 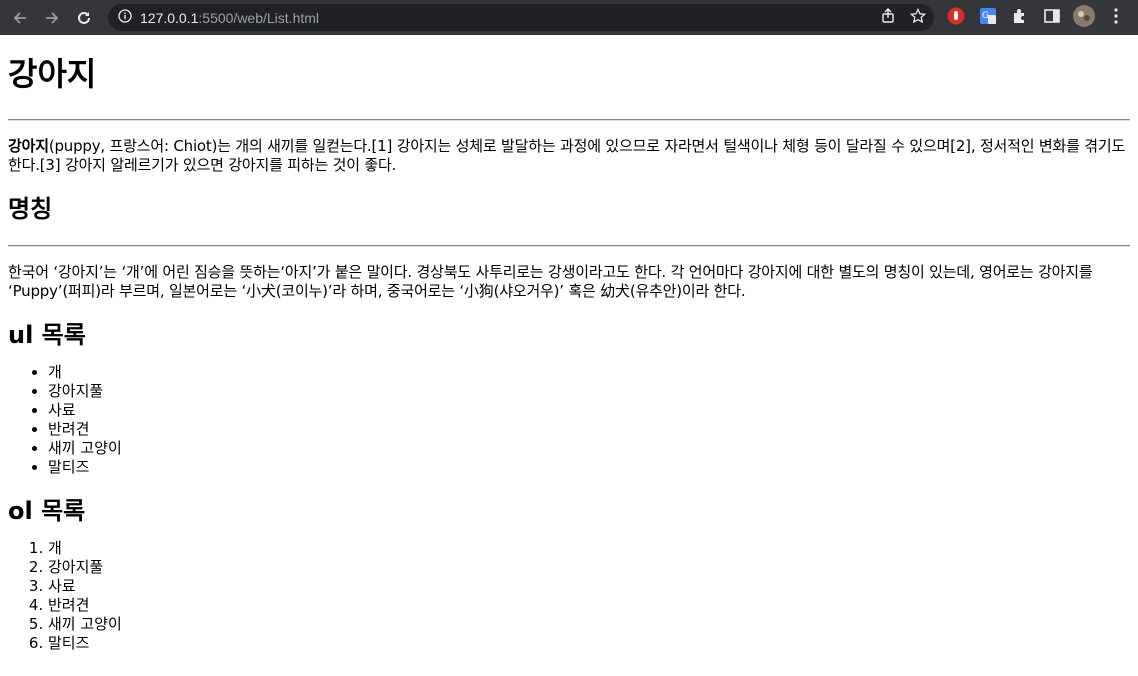 I want to click on extensions-puzzle-icon, so click(x=1020, y=16).